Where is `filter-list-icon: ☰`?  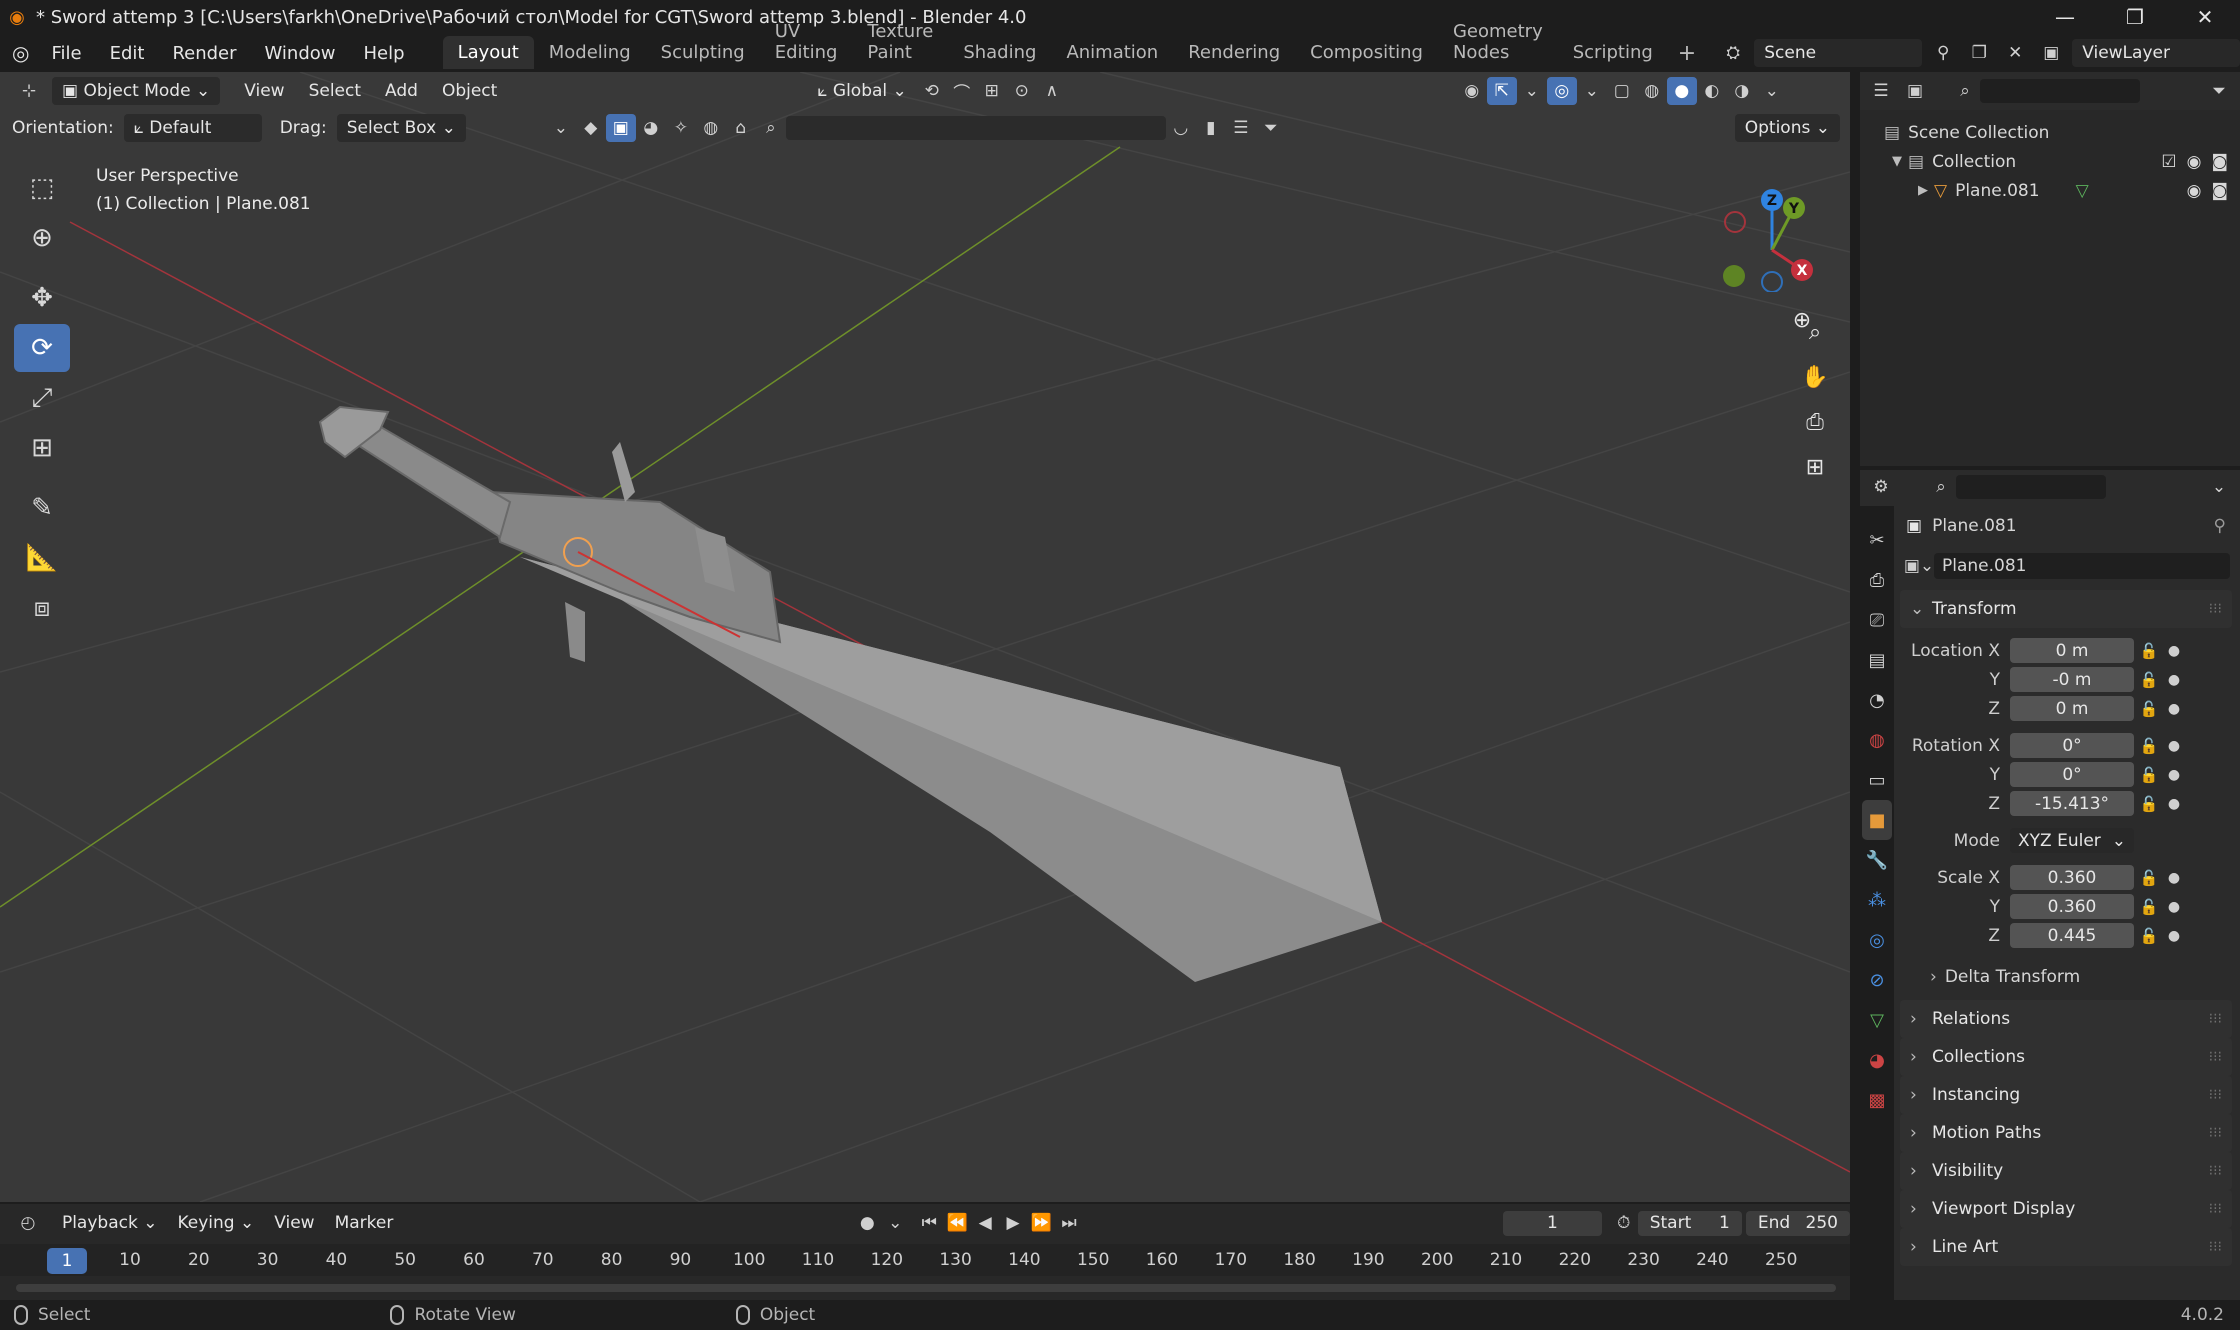
filter-list-icon: ☰ is located at coordinates (1241, 128).